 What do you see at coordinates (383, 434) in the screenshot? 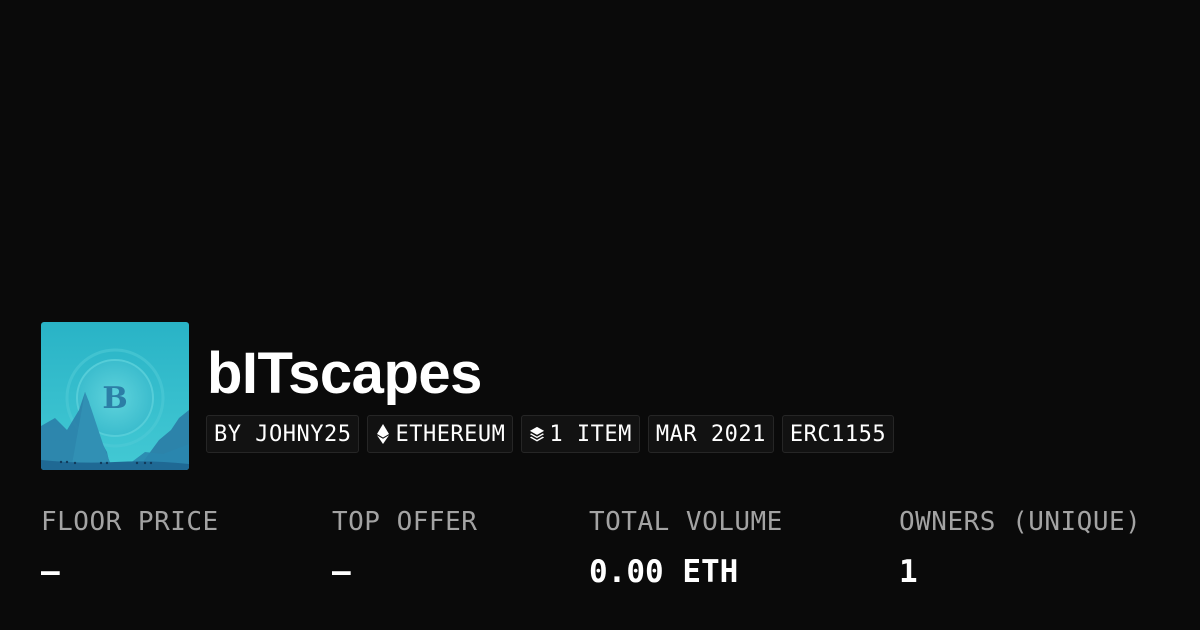
I see `ethereum-icon` at bounding box center [383, 434].